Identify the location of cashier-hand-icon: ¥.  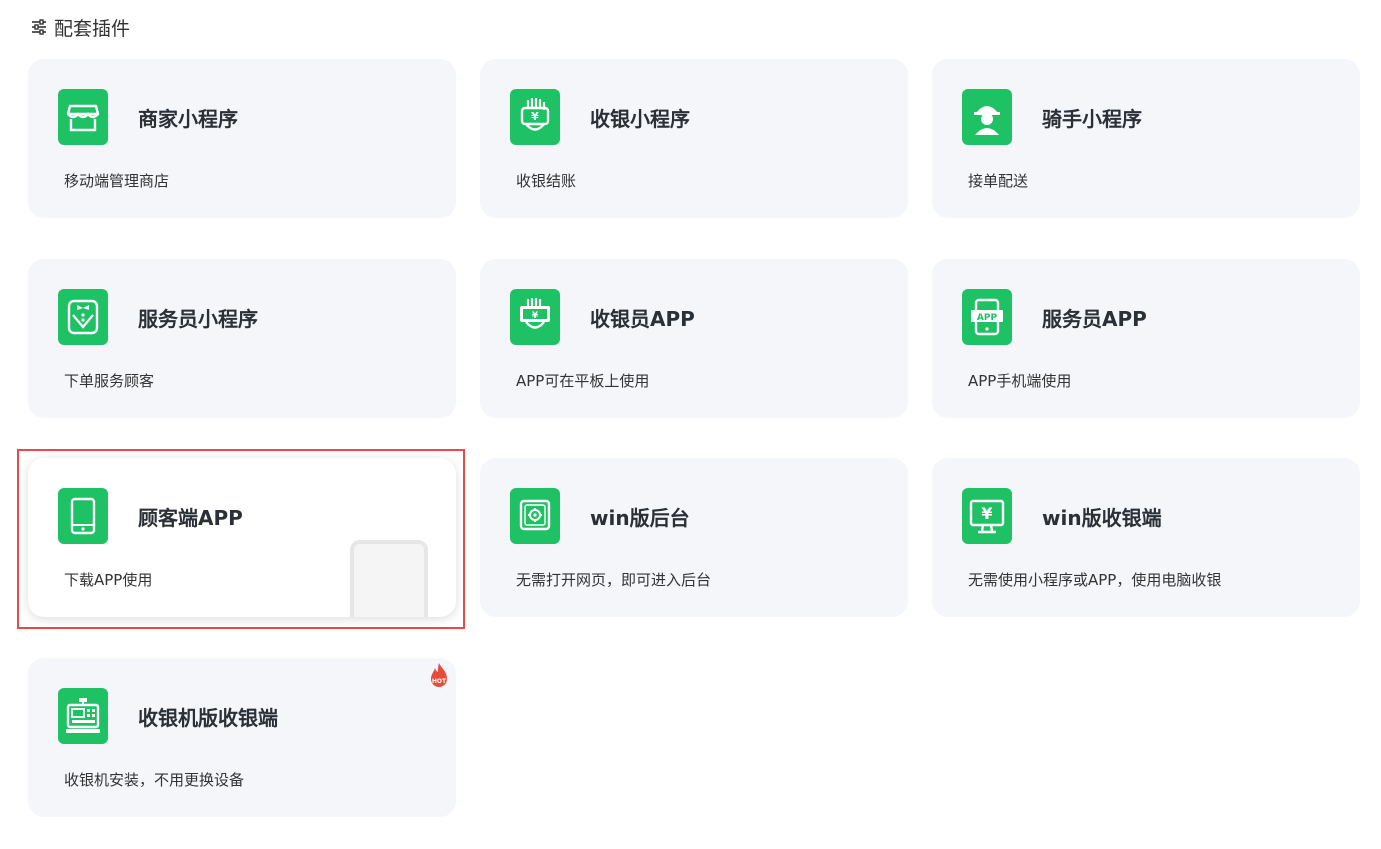
(535, 117).